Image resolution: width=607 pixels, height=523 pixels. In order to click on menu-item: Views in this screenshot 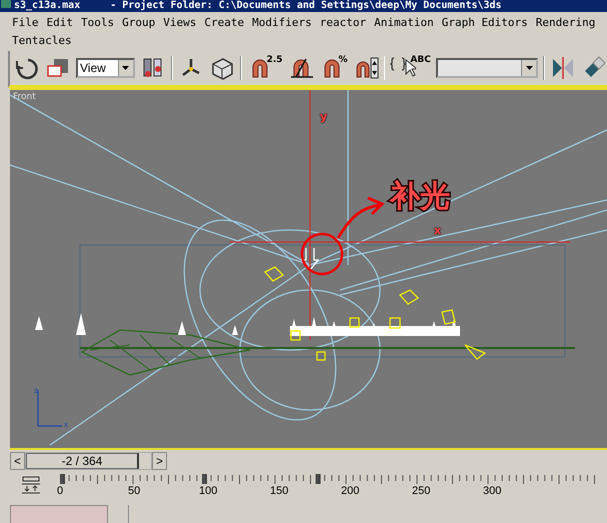, I will do `click(179, 22)`.